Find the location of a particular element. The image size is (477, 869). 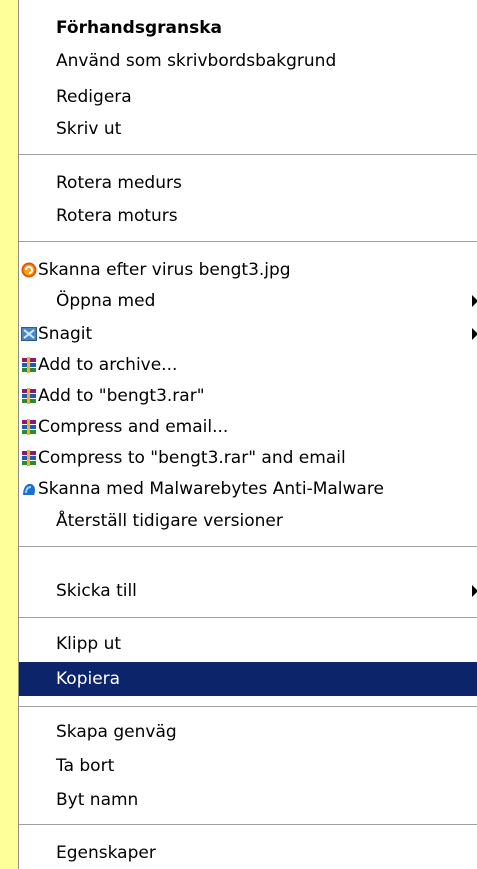

menu-item-label: Rotera medurs is located at coordinates (119, 183).